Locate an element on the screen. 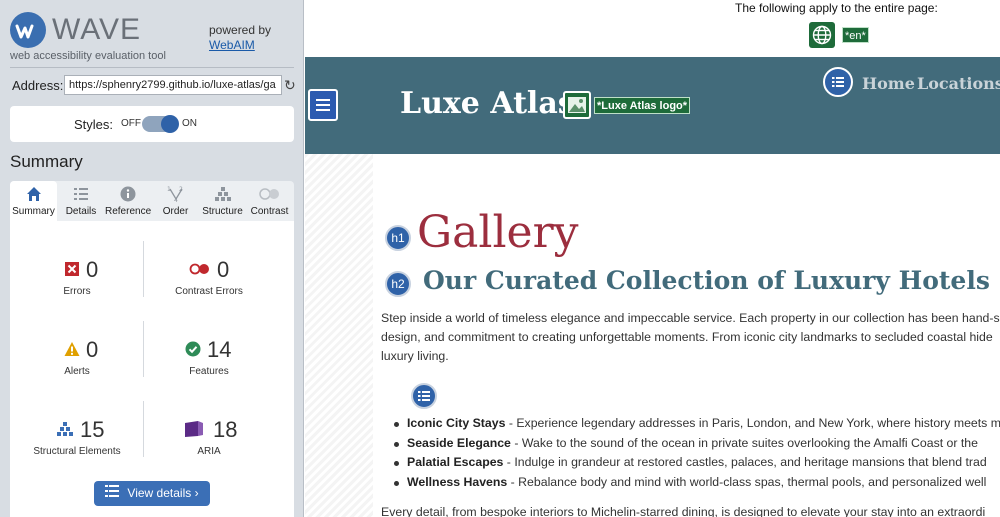 Image resolution: width=1000 pixels, height=517 pixels. image-alt-icon is located at coordinates (577, 105).